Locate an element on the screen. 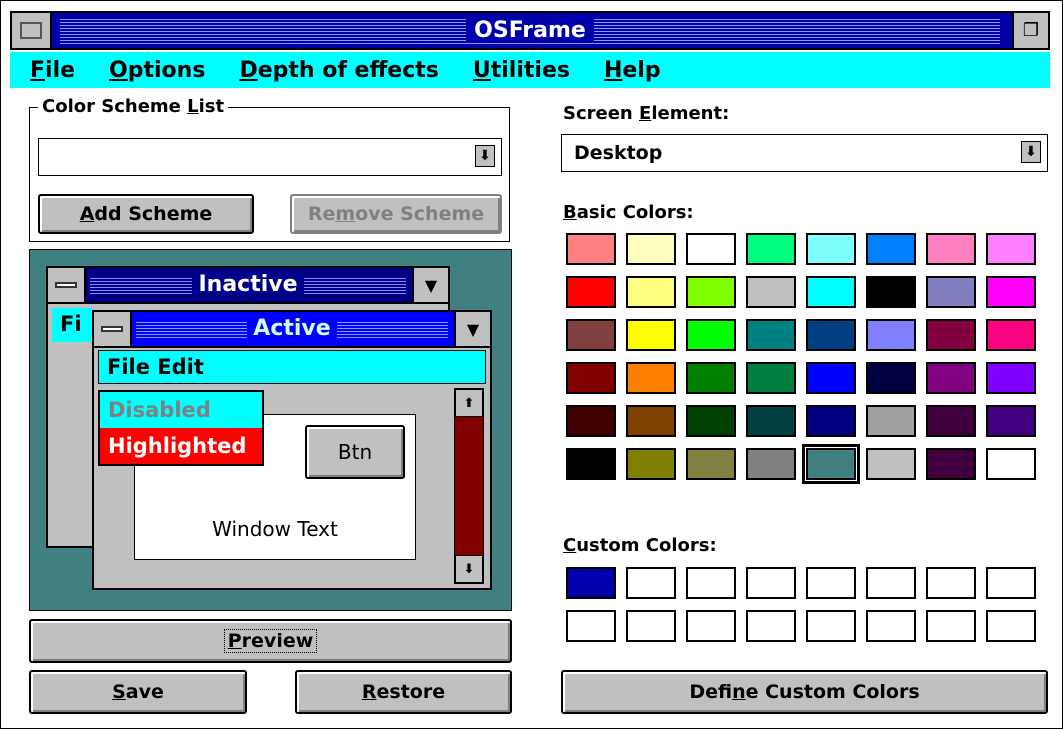 This screenshot has width=1063, height=729. inactive-chevron-down-icon: ▼ is located at coordinates (430, 285).